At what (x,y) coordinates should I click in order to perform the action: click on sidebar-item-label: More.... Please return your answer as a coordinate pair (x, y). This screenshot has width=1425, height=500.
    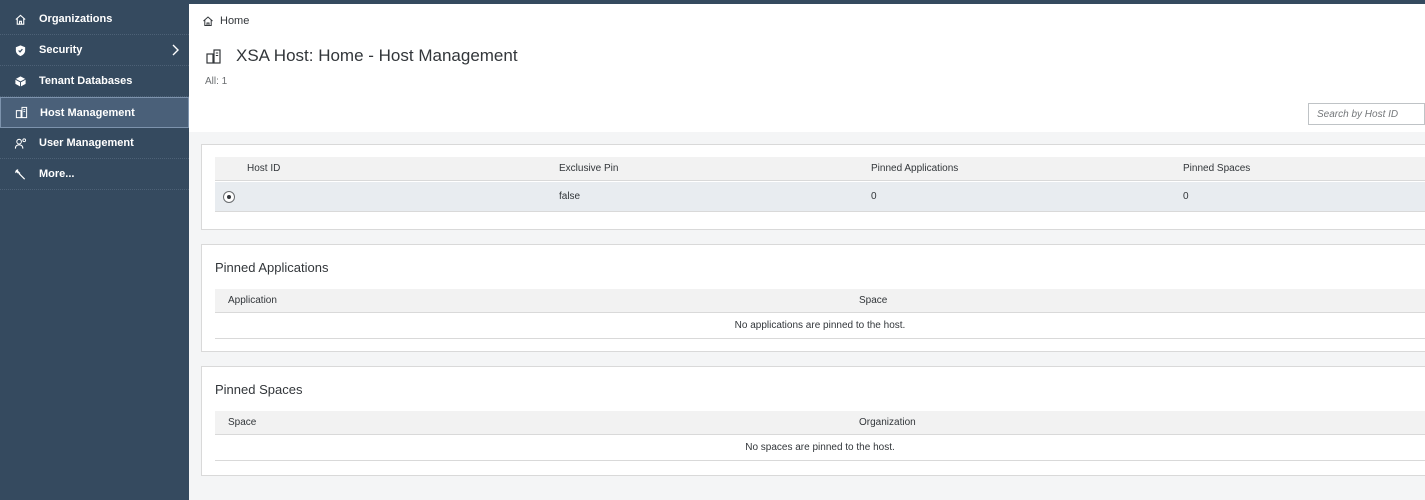
    Looking at the image, I should click on (57, 174).